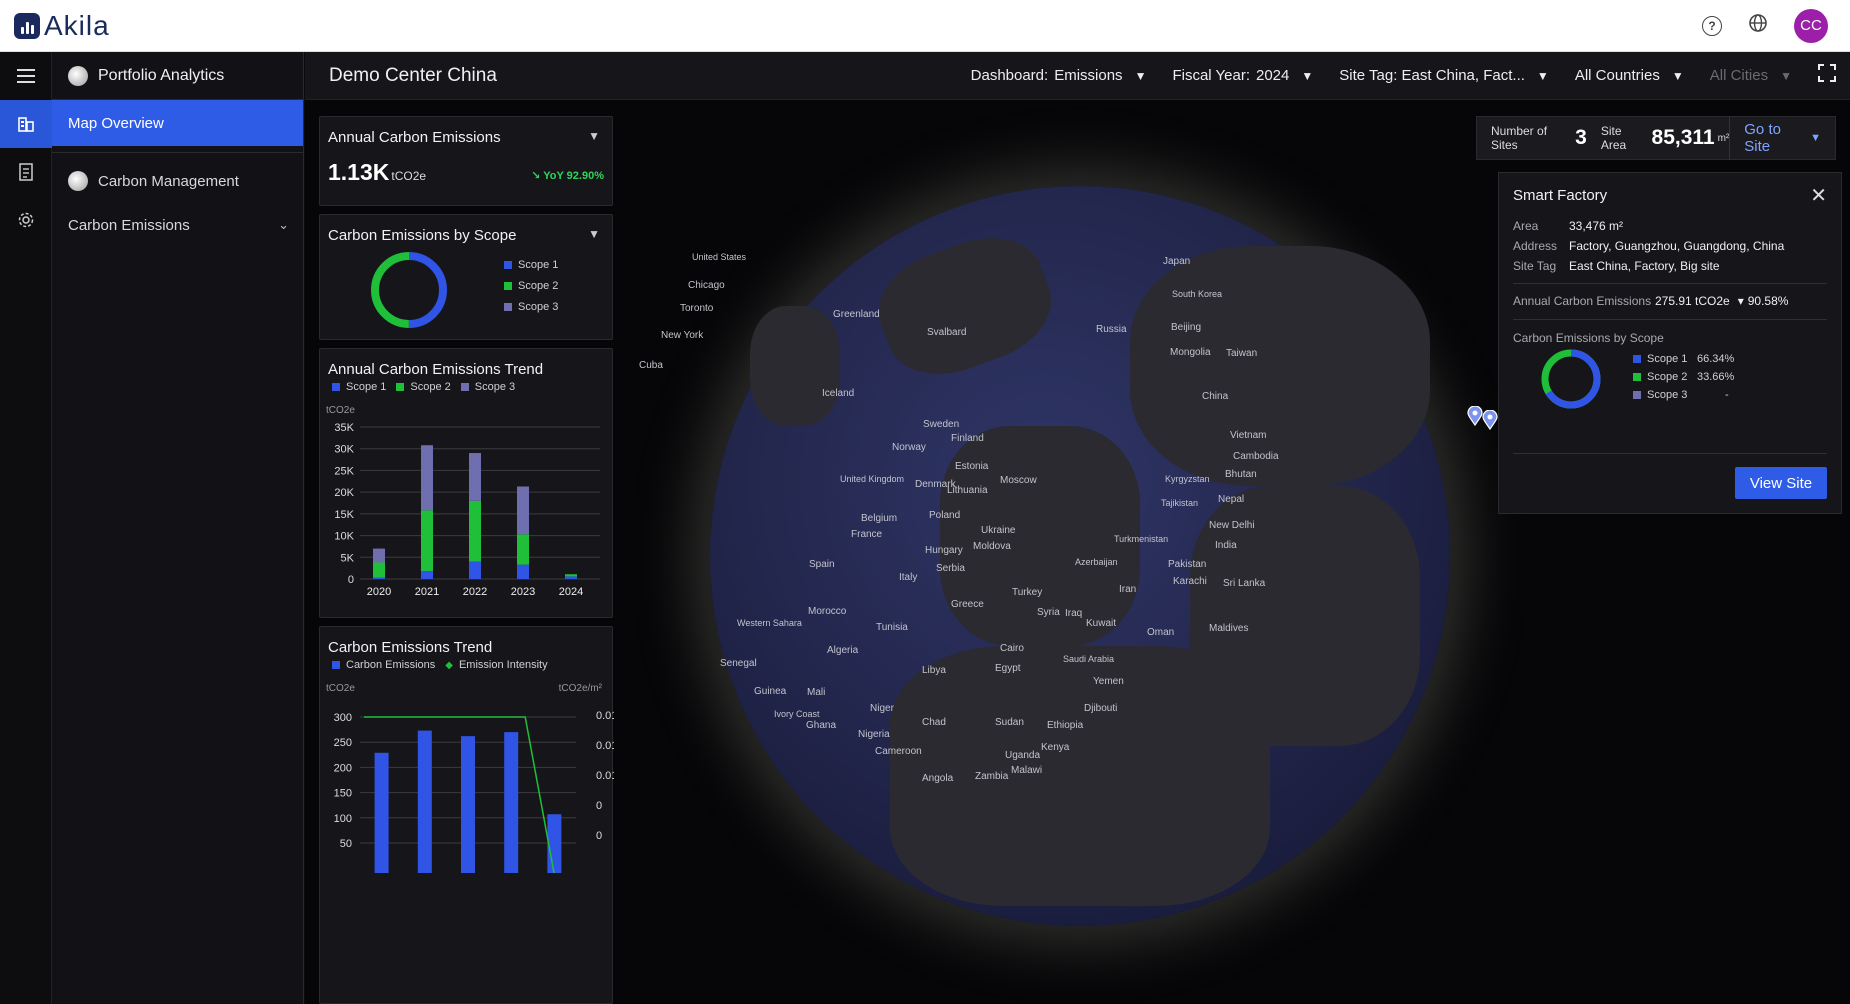  What do you see at coordinates (1683, 359) in the screenshot?
I see `legend-item: Scope 1 66.34%` at bounding box center [1683, 359].